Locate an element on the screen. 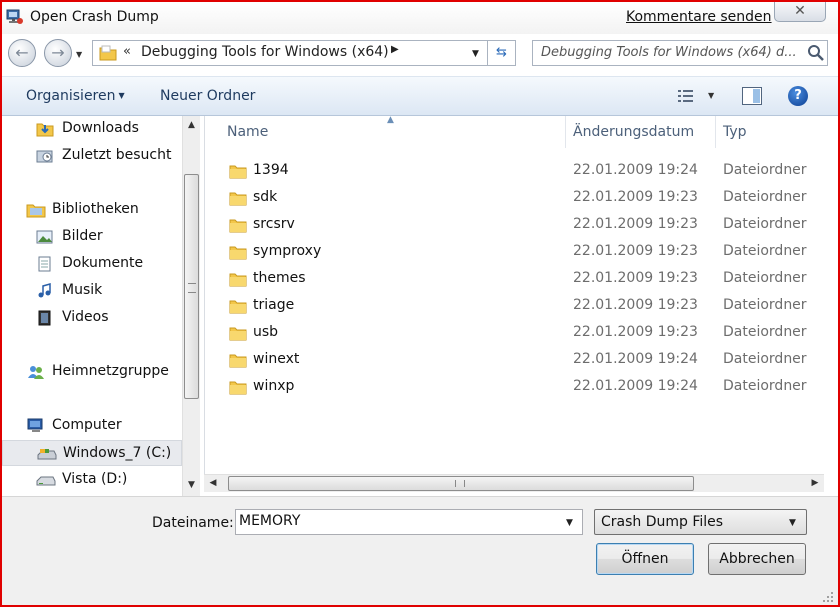 The image size is (840, 607). grip-icon is located at coordinates (460, 483).